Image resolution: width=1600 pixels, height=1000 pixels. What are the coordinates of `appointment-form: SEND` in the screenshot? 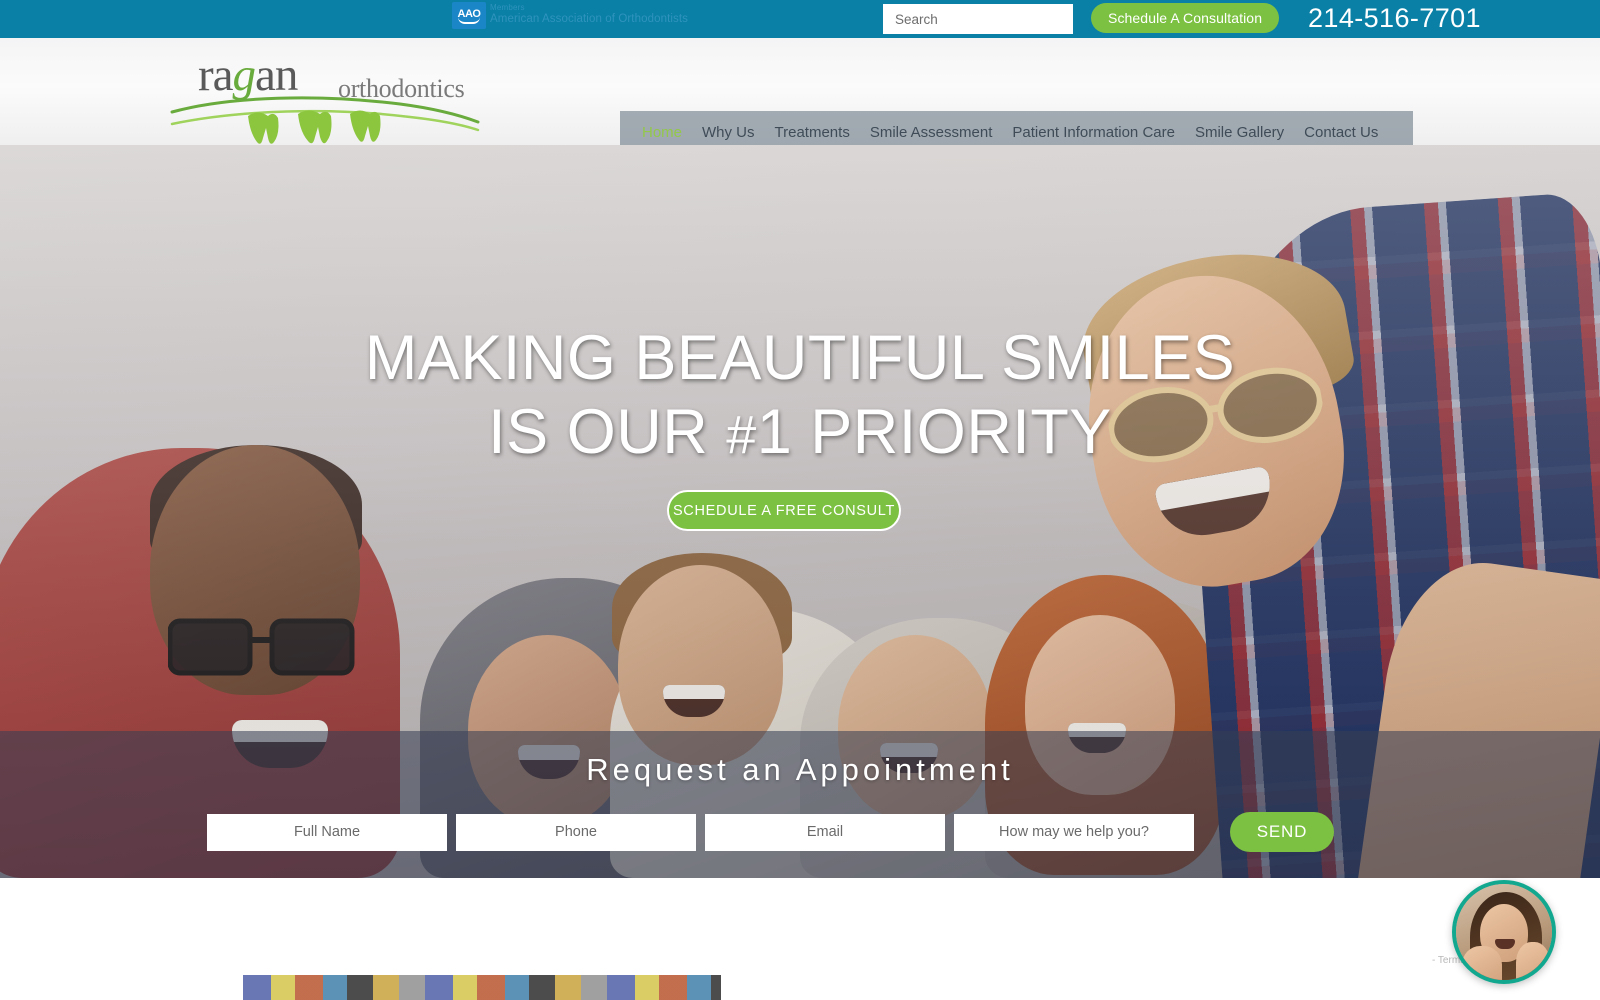 It's located at (770, 832).